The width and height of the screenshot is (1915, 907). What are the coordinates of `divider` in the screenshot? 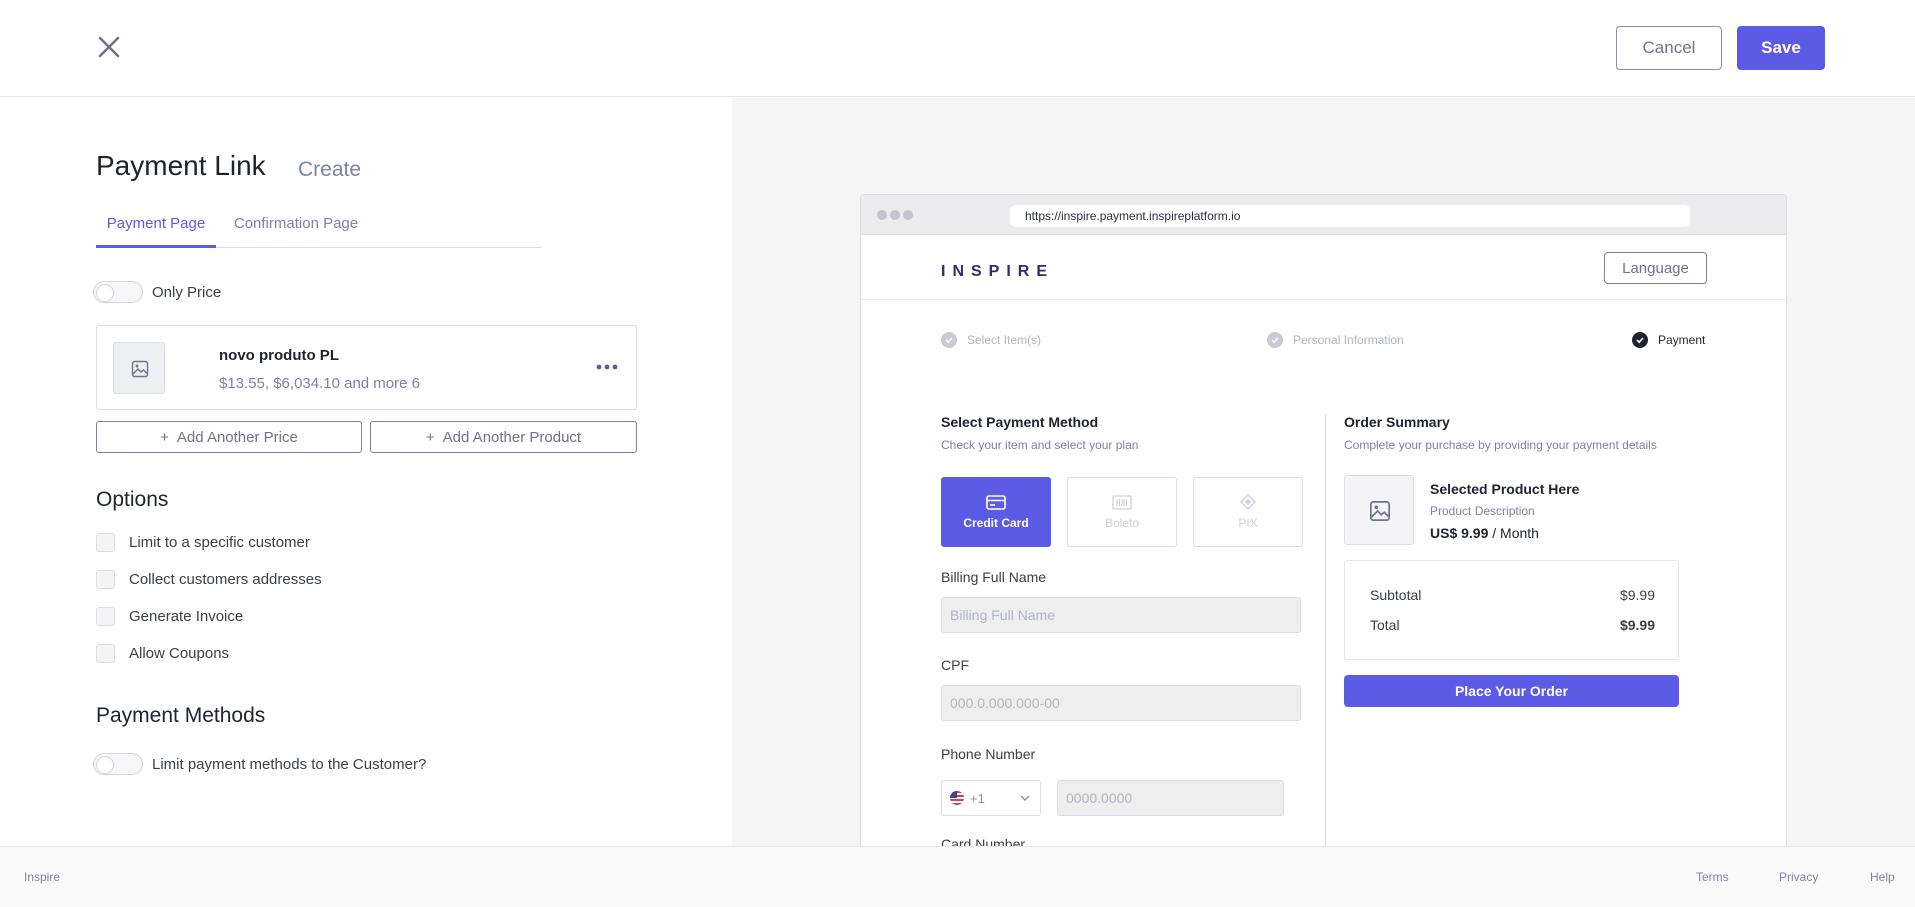 It's located at (1323, 299).